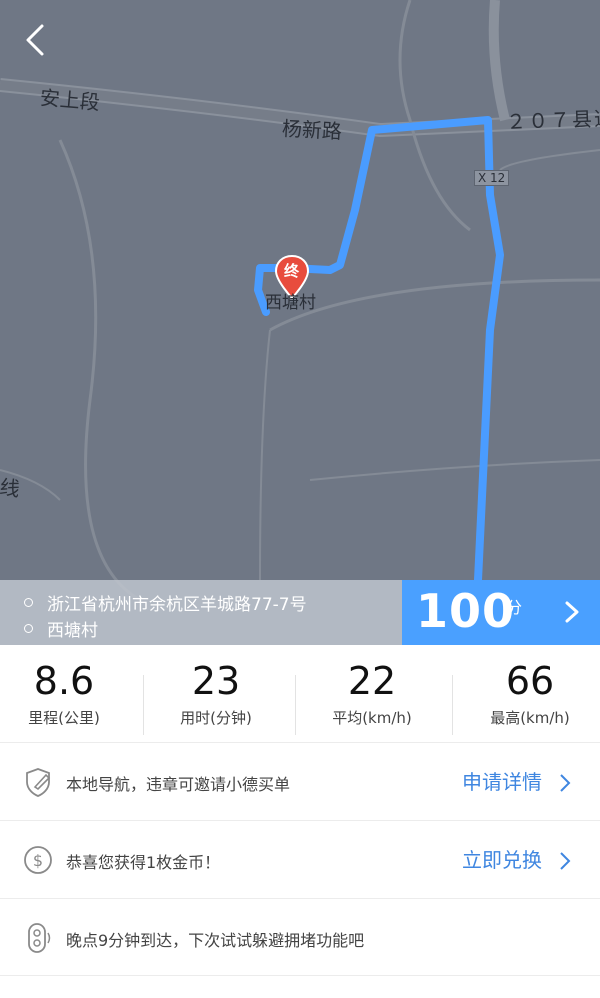 This screenshot has height=998, width=600. What do you see at coordinates (69, 100) in the screenshot?
I see `road-label: 安上段` at bounding box center [69, 100].